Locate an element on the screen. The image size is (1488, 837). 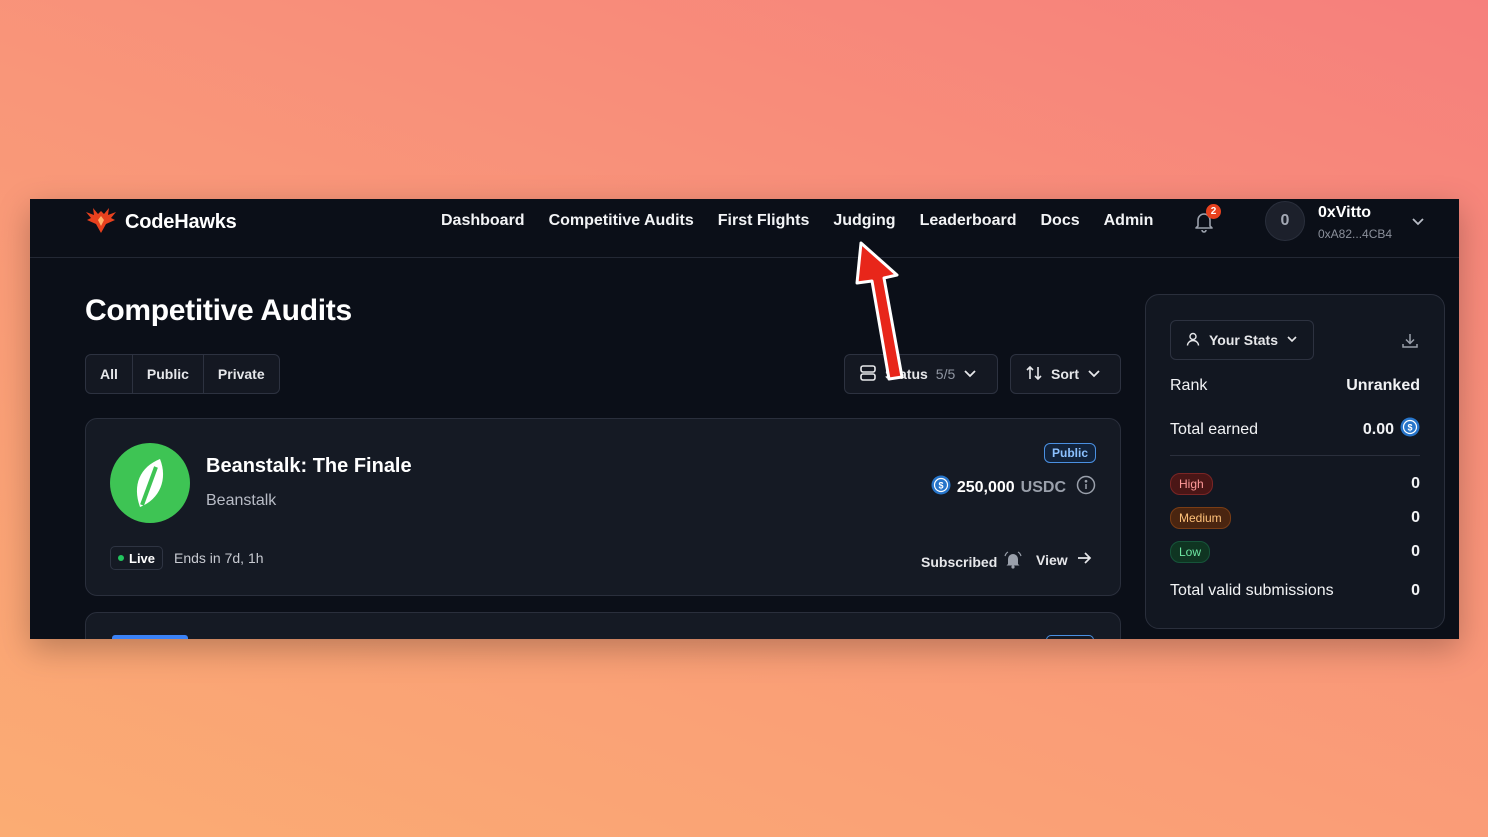
filter-private-button: Private is located at coordinates (241, 374).